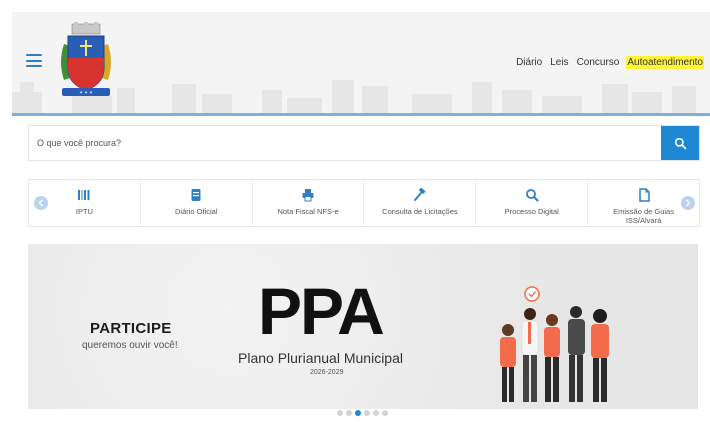 The height and width of the screenshot is (422, 710). I want to click on chevron-right-icon, so click(688, 203).